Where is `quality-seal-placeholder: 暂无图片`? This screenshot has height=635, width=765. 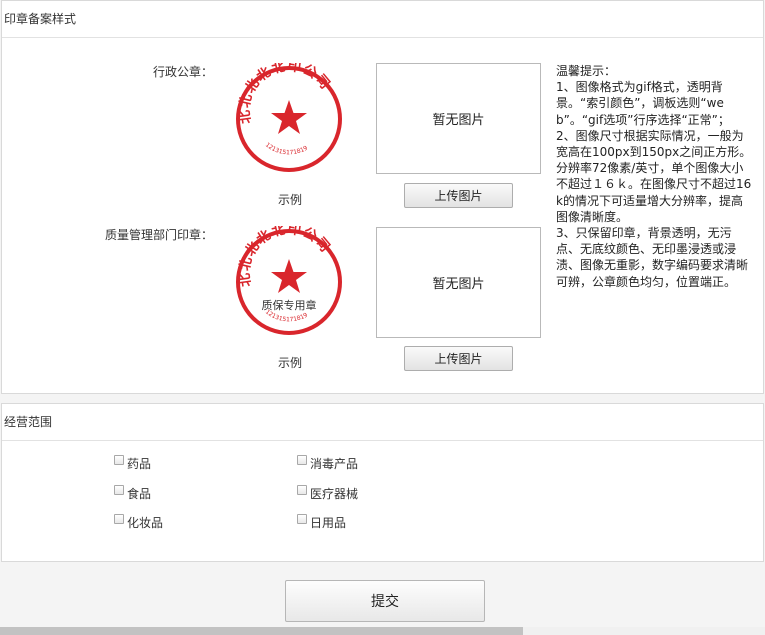
quality-seal-placeholder: 暂无图片 is located at coordinates (458, 284).